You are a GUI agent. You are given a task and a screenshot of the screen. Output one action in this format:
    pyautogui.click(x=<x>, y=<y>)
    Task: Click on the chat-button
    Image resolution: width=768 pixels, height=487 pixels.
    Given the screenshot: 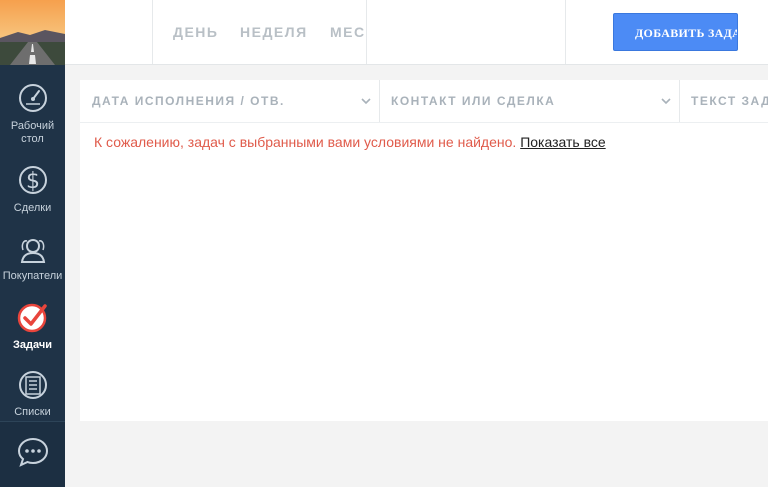 What is the action you would take?
    pyautogui.click(x=32, y=454)
    